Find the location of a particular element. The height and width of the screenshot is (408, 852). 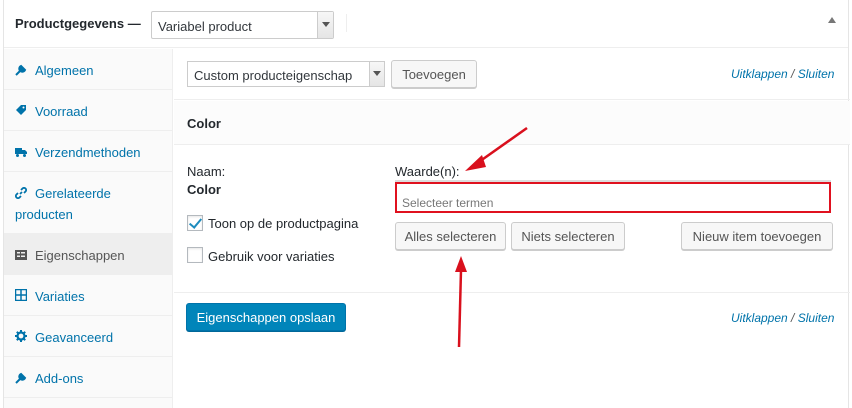

product-type-value: Variabel product is located at coordinates (205, 26).